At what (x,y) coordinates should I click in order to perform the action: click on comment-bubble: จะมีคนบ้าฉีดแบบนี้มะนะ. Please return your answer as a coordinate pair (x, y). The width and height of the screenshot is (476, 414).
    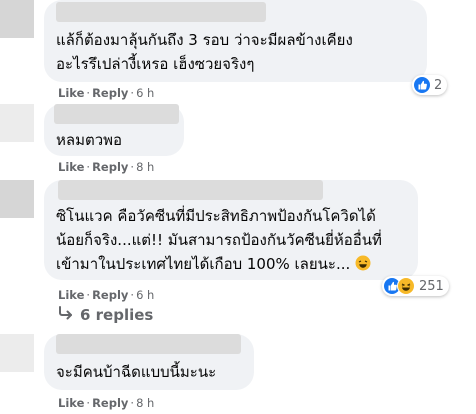
    Looking at the image, I should click on (149, 362).